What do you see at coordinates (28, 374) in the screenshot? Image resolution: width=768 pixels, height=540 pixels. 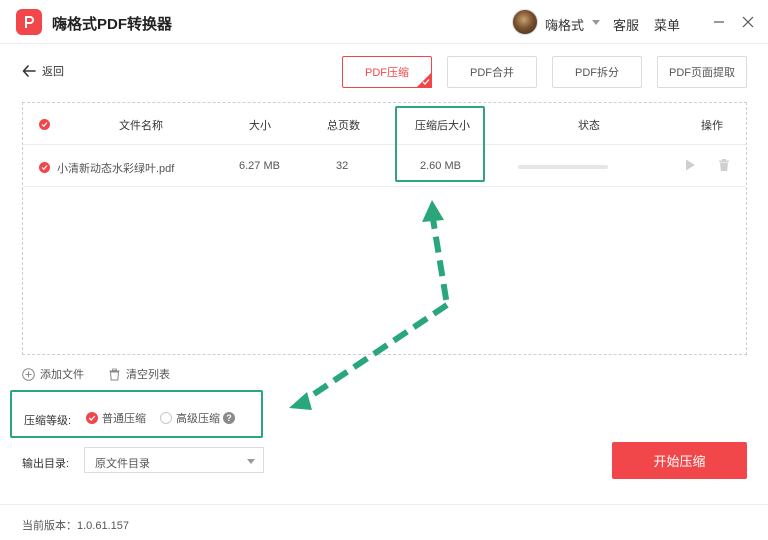 I see `plus-circle-icon` at bounding box center [28, 374].